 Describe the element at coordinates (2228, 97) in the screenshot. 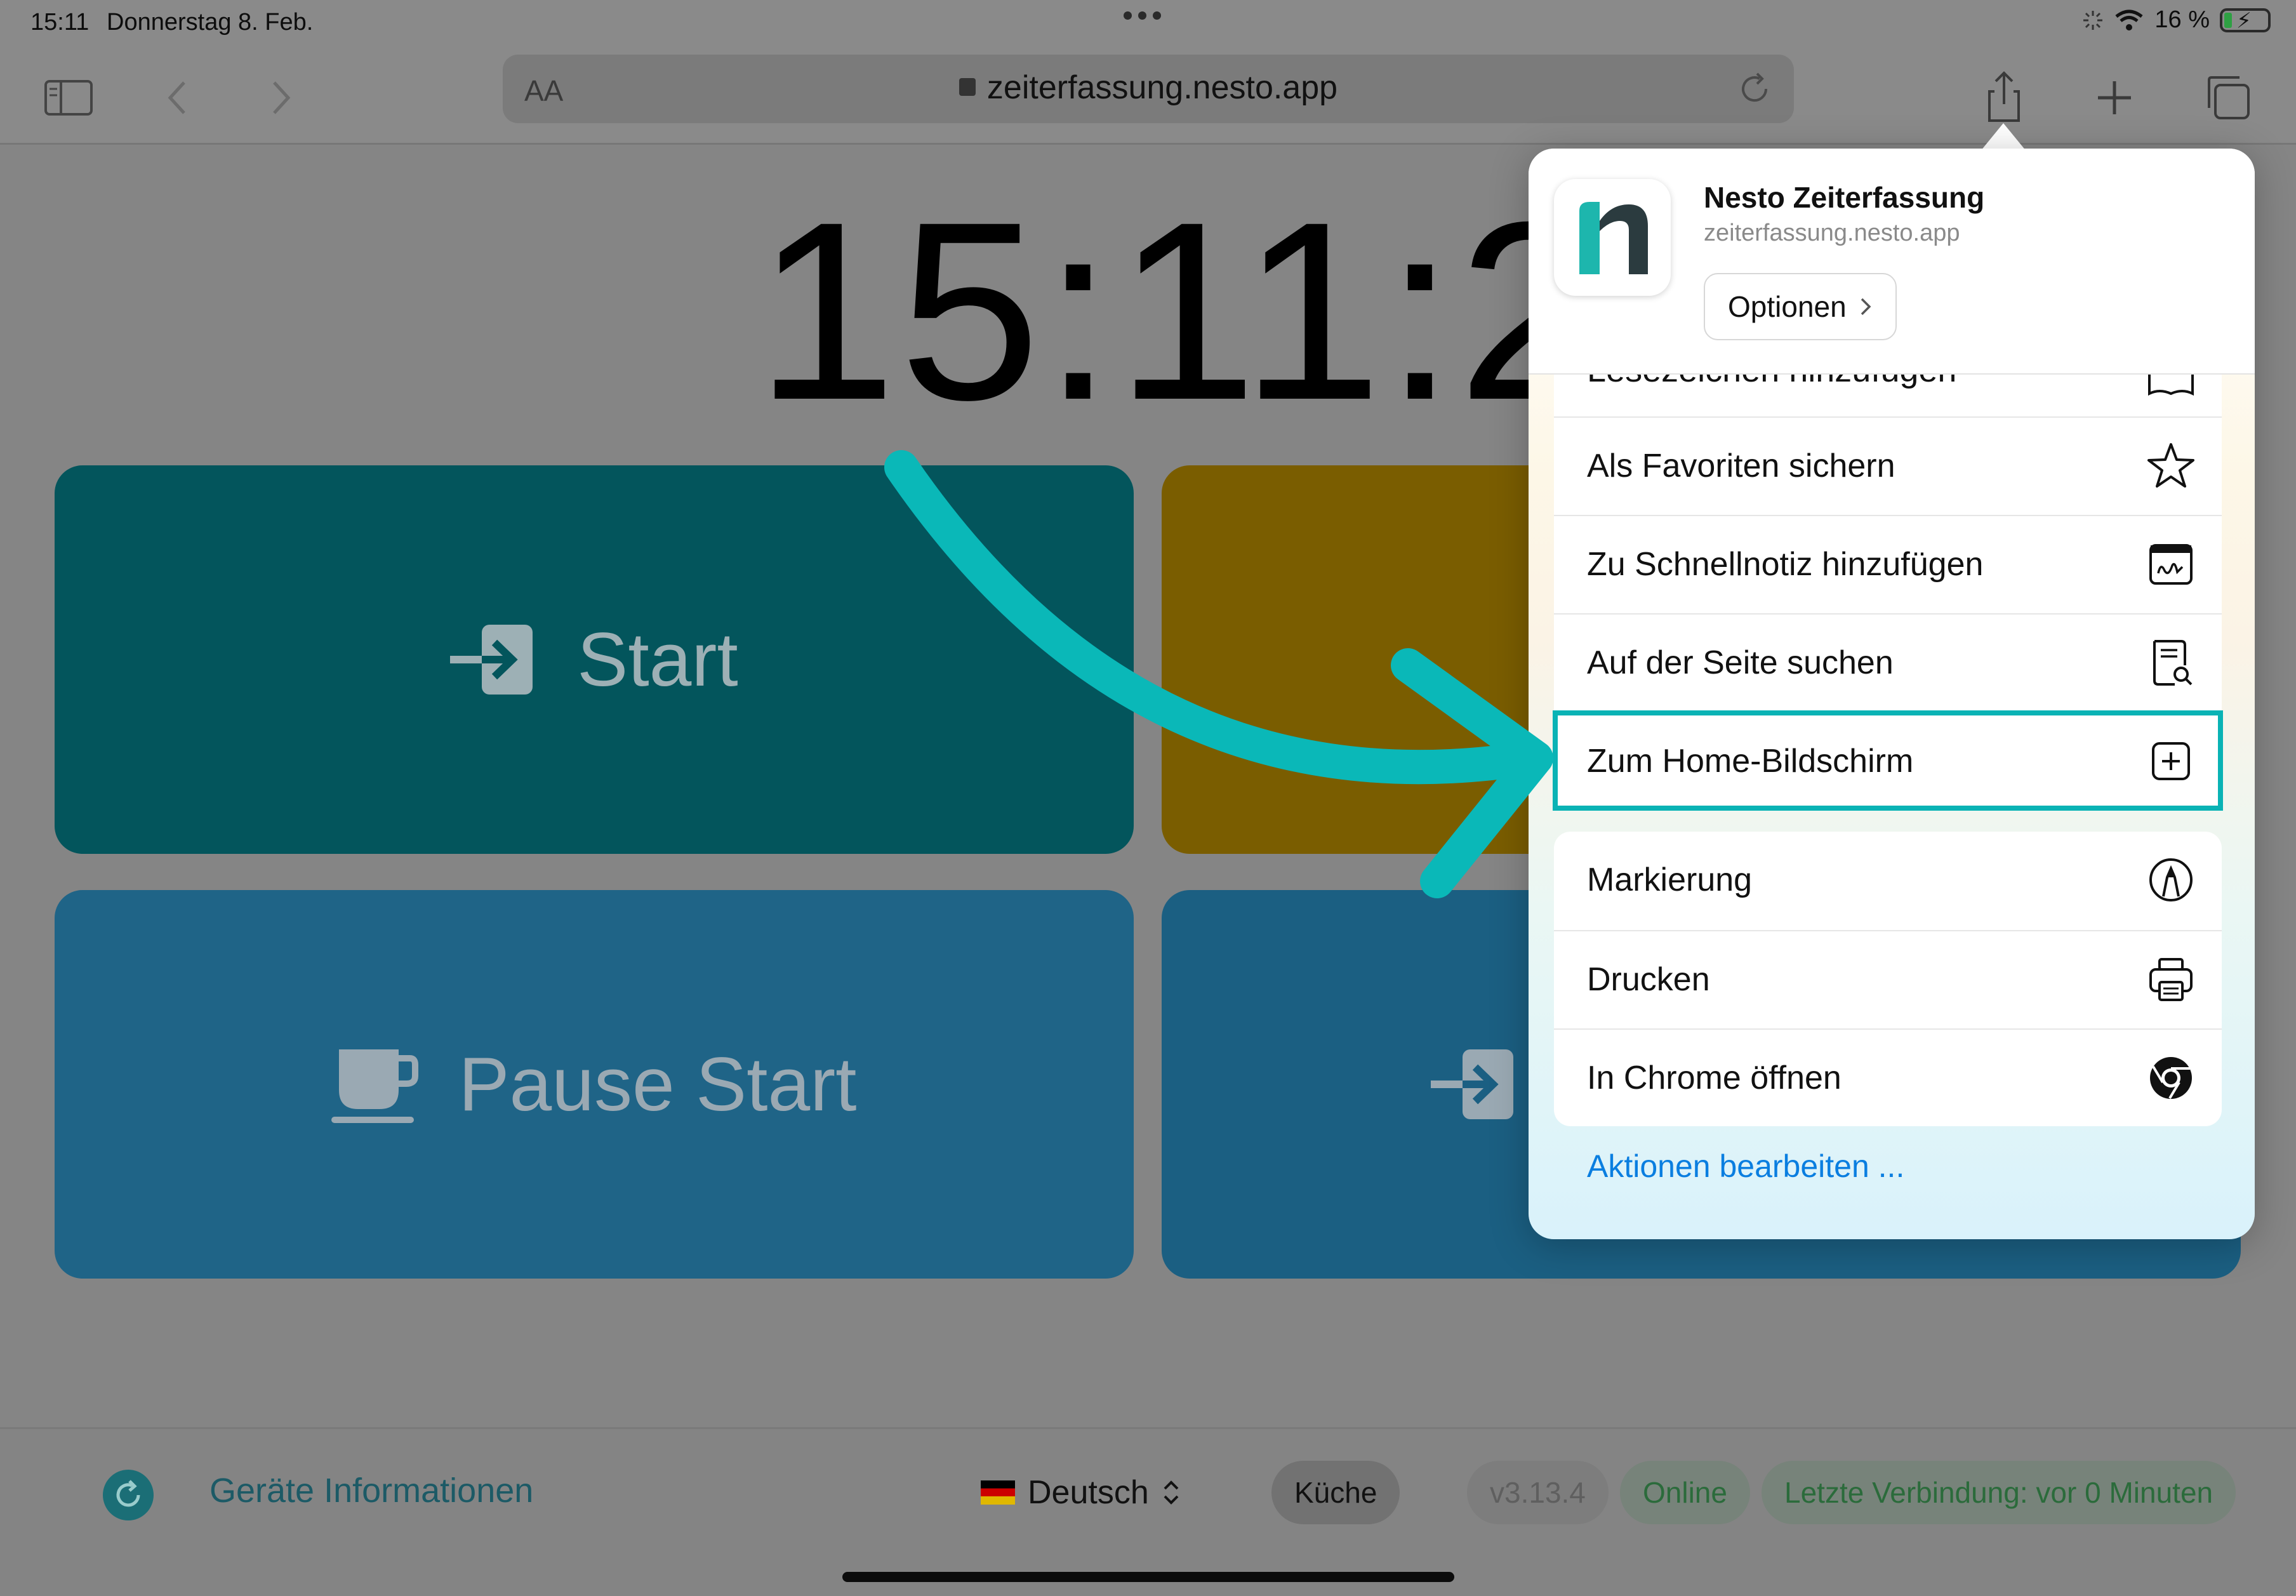

I see `tabs-overview-icon` at that location.